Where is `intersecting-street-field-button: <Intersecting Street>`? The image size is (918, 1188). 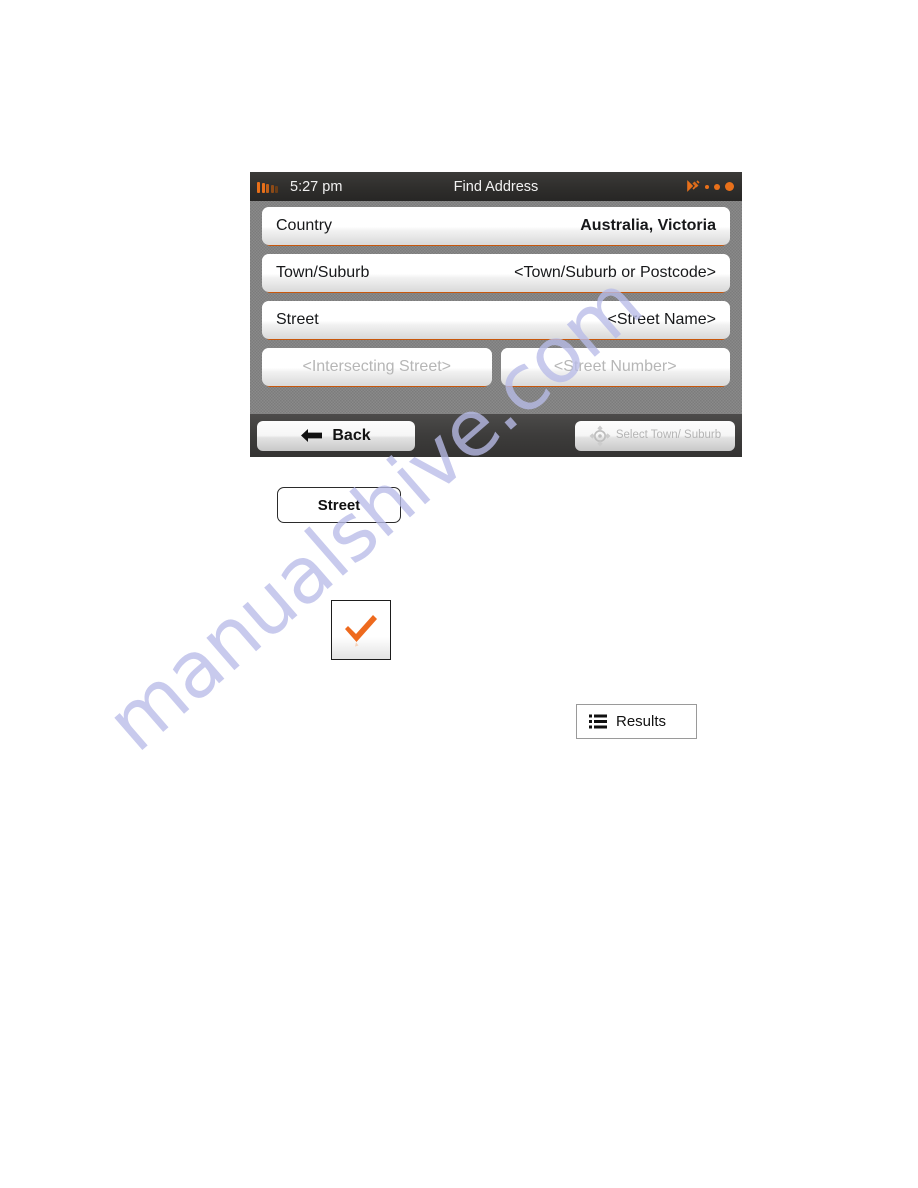
intersecting-street-field-button: <Intersecting Street> is located at coordinates (377, 367).